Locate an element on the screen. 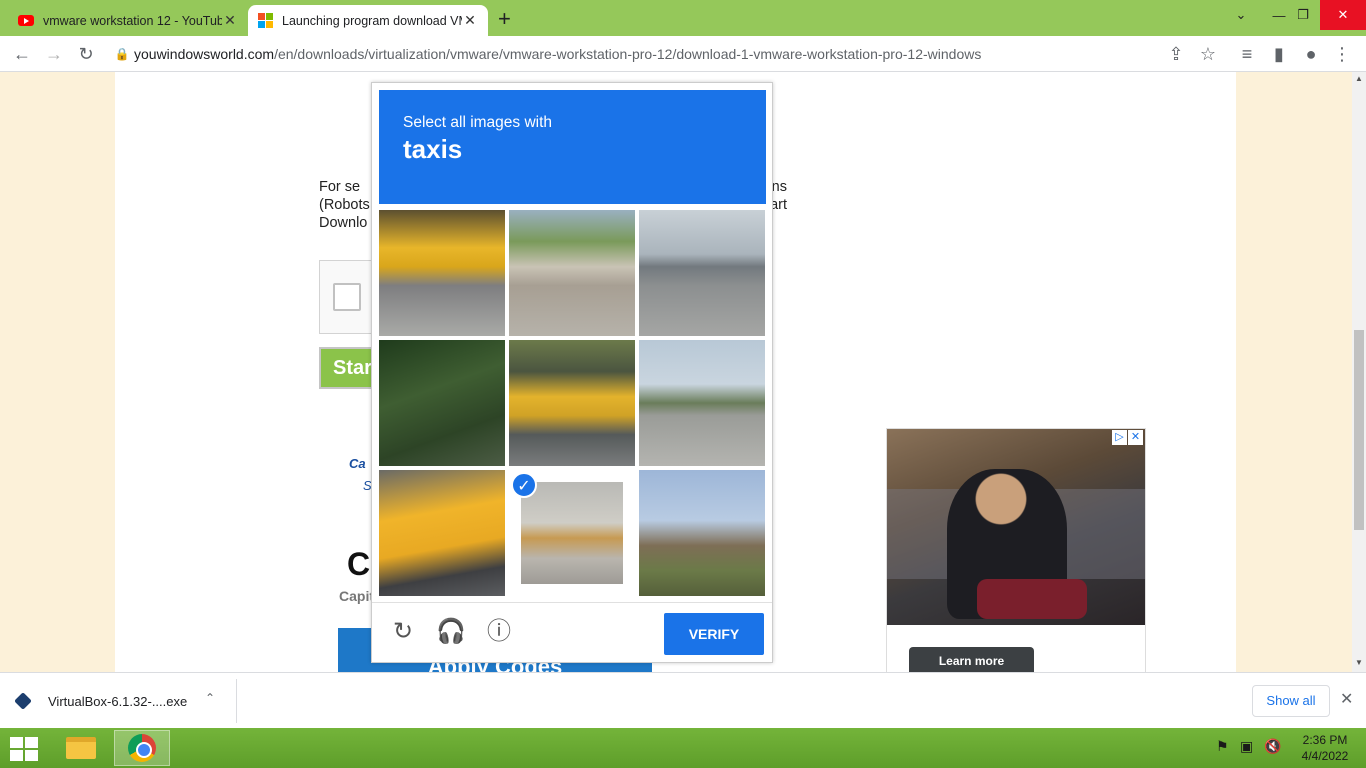 The height and width of the screenshot is (768, 1366). captcha-instruction: Select all images with is located at coordinates (478, 122).